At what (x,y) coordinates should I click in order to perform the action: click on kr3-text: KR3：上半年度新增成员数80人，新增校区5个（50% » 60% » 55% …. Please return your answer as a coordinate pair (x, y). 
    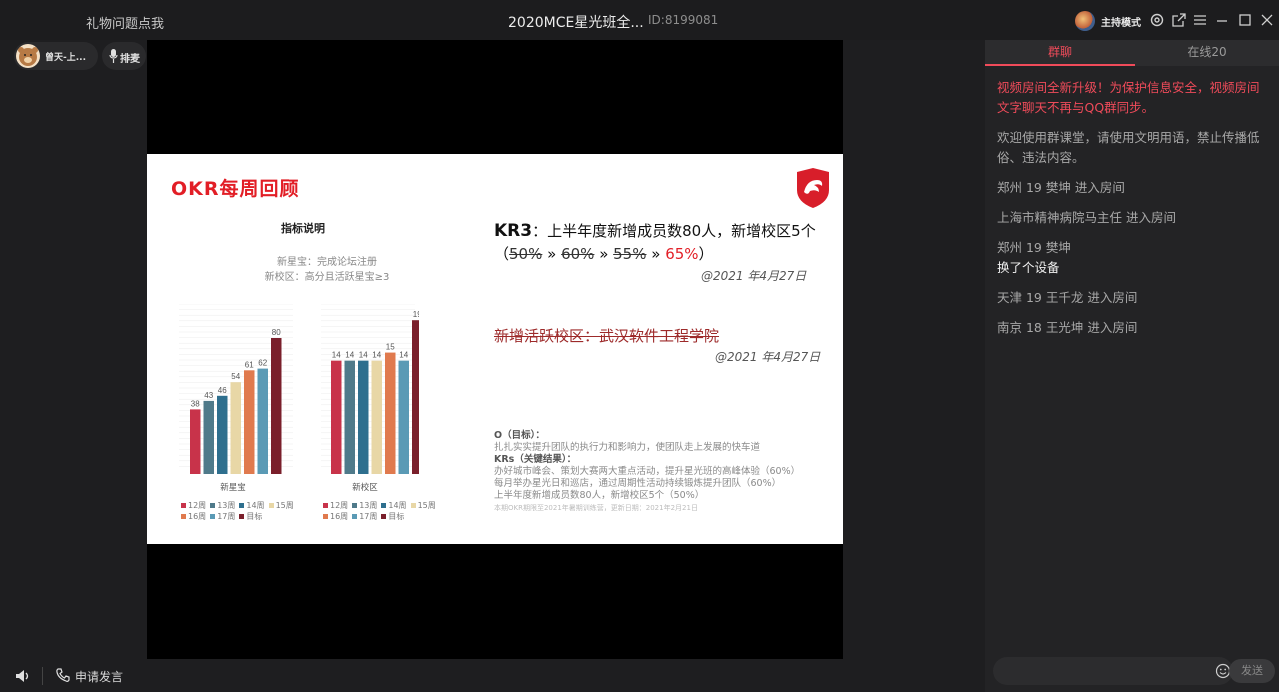
    Looking at the image, I should click on (655, 242).